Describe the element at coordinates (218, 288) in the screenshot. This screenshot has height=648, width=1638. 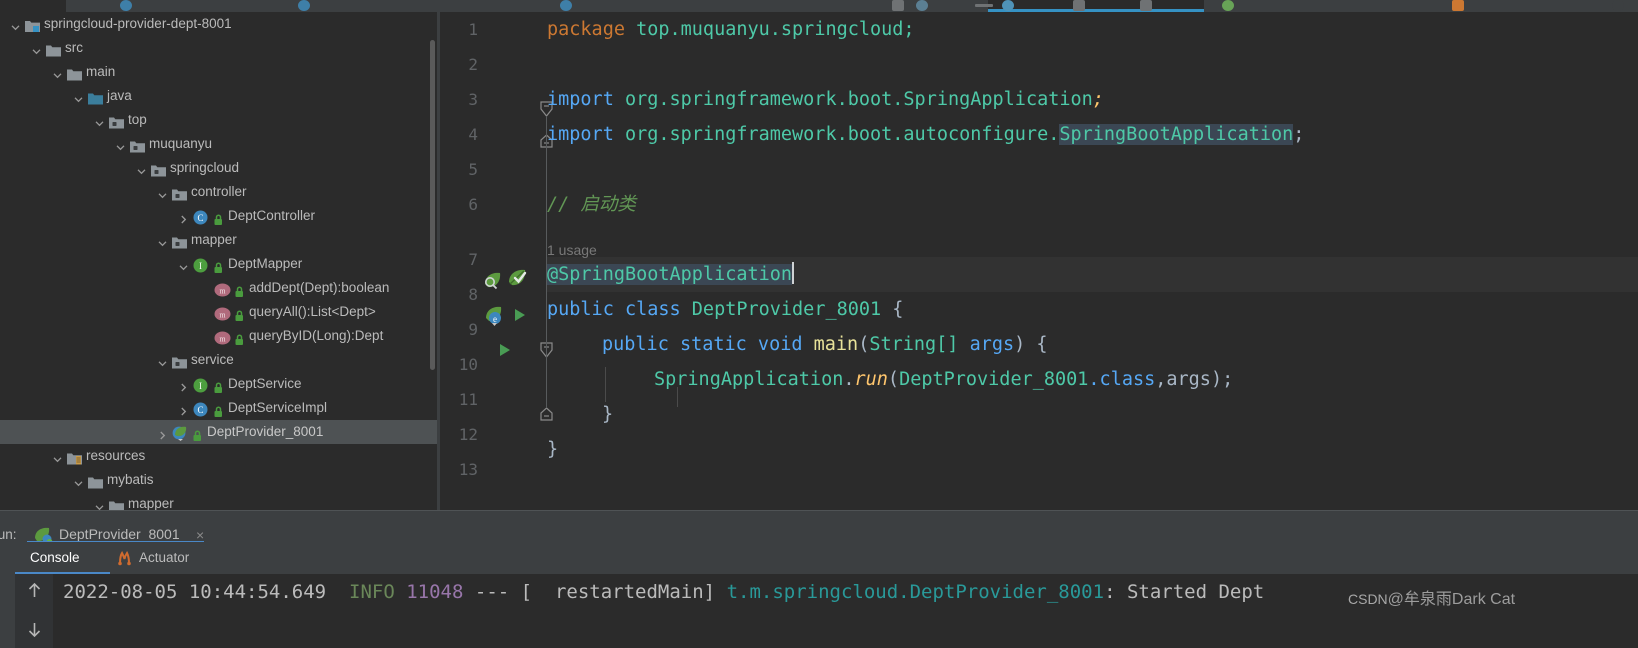
I see `tree-item-adddept-dept-boolean: m addDept(Dept):boolean` at that location.